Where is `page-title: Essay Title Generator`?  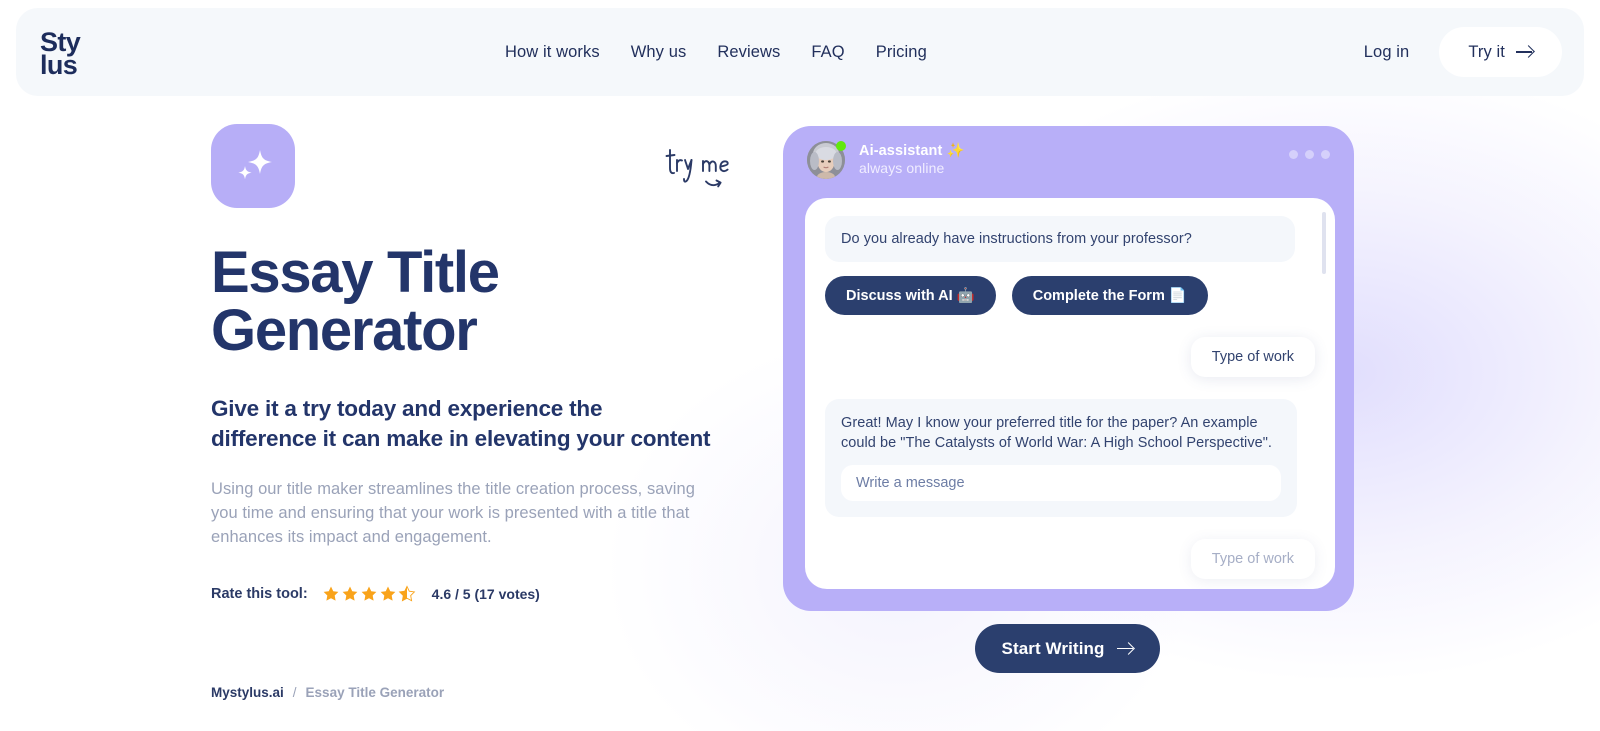 page-title: Essay Title Generator is located at coordinates (471, 302).